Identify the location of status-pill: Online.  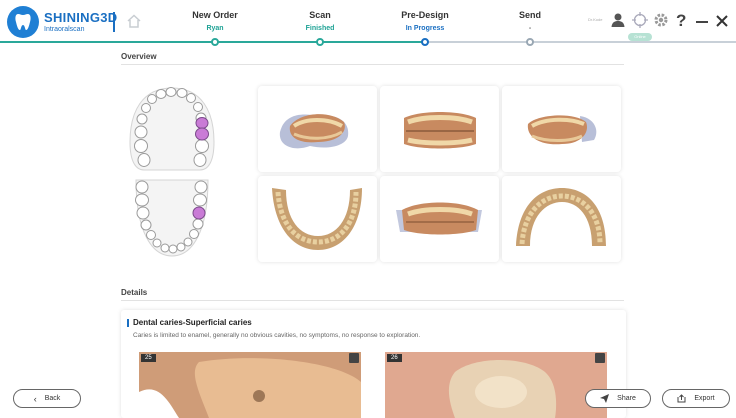
(640, 37).